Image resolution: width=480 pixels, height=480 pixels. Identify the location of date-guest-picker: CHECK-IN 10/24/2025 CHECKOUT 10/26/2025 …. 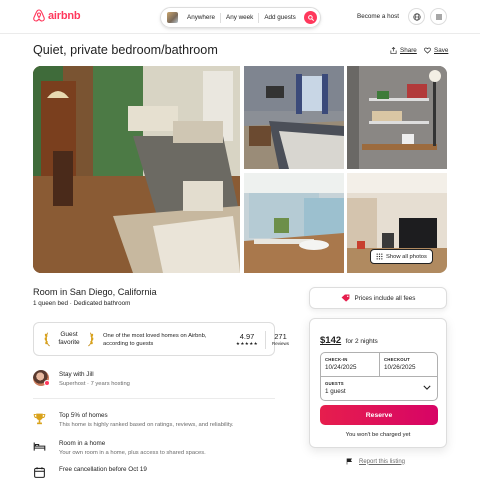
(379, 376).